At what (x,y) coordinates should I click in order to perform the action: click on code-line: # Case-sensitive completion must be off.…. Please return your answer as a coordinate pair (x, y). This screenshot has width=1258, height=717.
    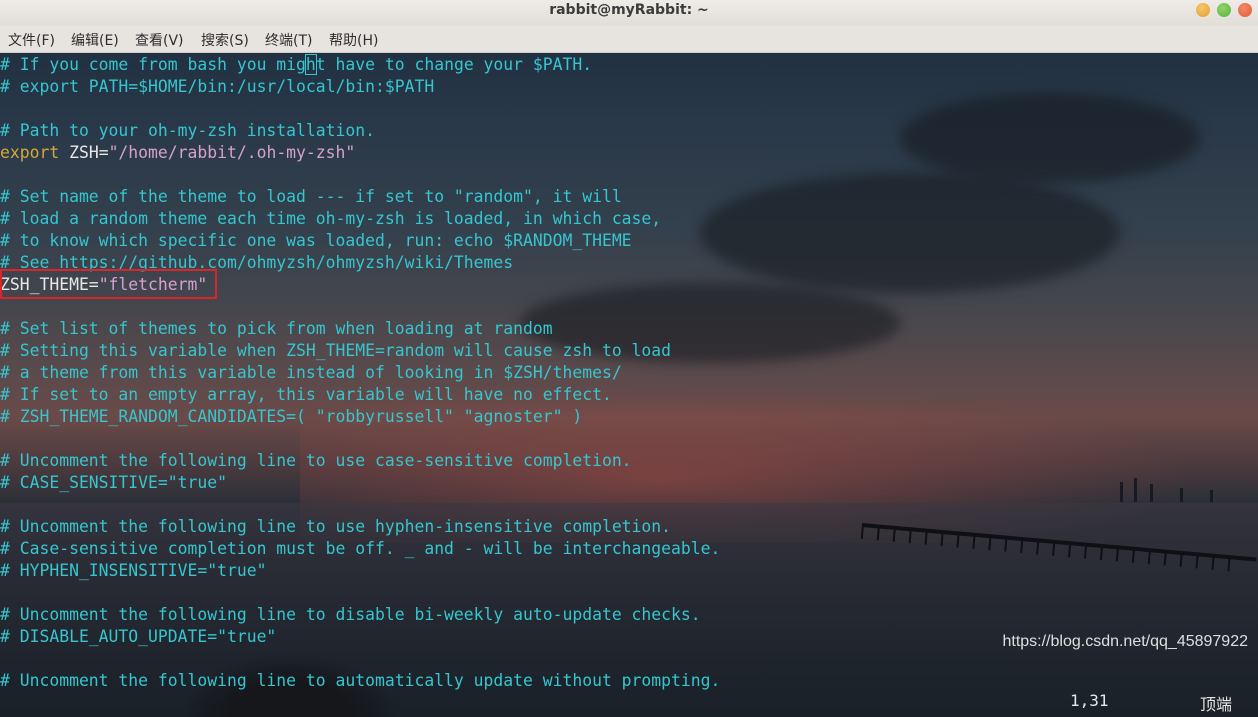
    Looking at the image, I should click on (360, 548).